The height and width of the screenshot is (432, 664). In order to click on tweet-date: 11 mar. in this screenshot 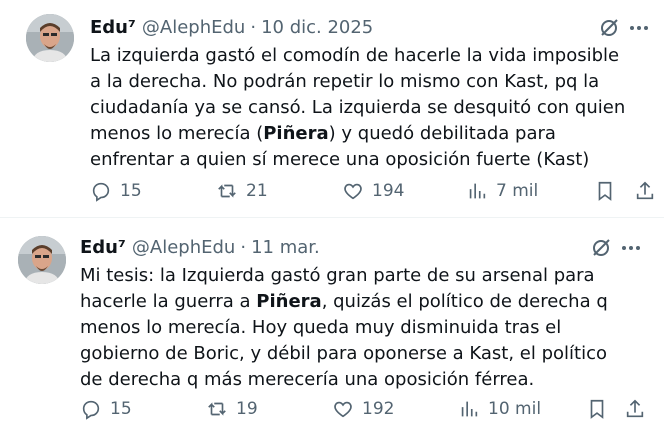, I will do `click(285, 247)`.